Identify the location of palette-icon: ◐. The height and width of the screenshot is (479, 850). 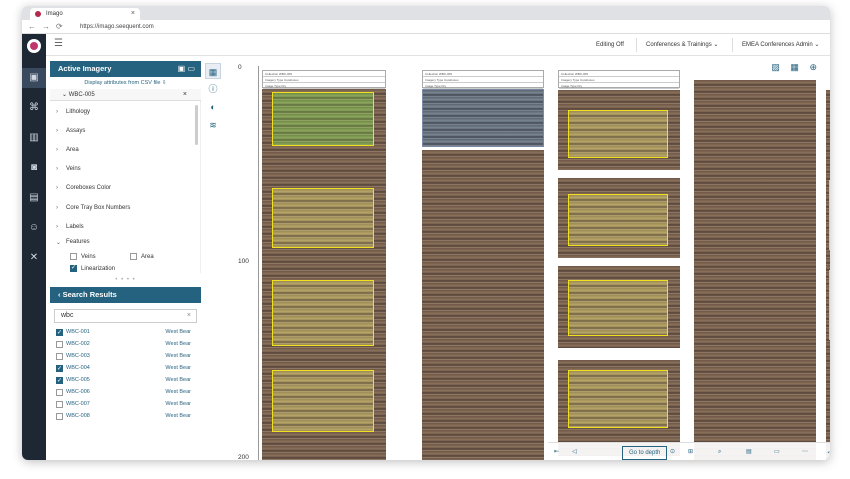
(213, 107).